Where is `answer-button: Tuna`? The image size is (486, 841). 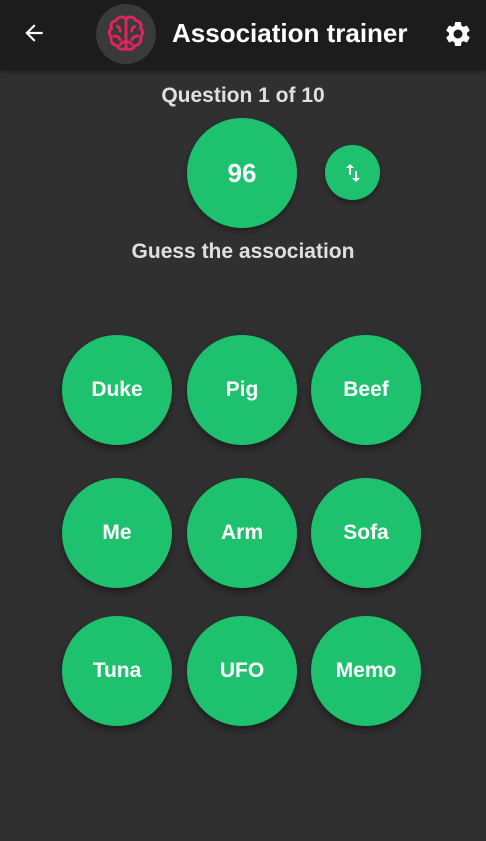
answer-button: Tuna is located at coordinates (117, 671).